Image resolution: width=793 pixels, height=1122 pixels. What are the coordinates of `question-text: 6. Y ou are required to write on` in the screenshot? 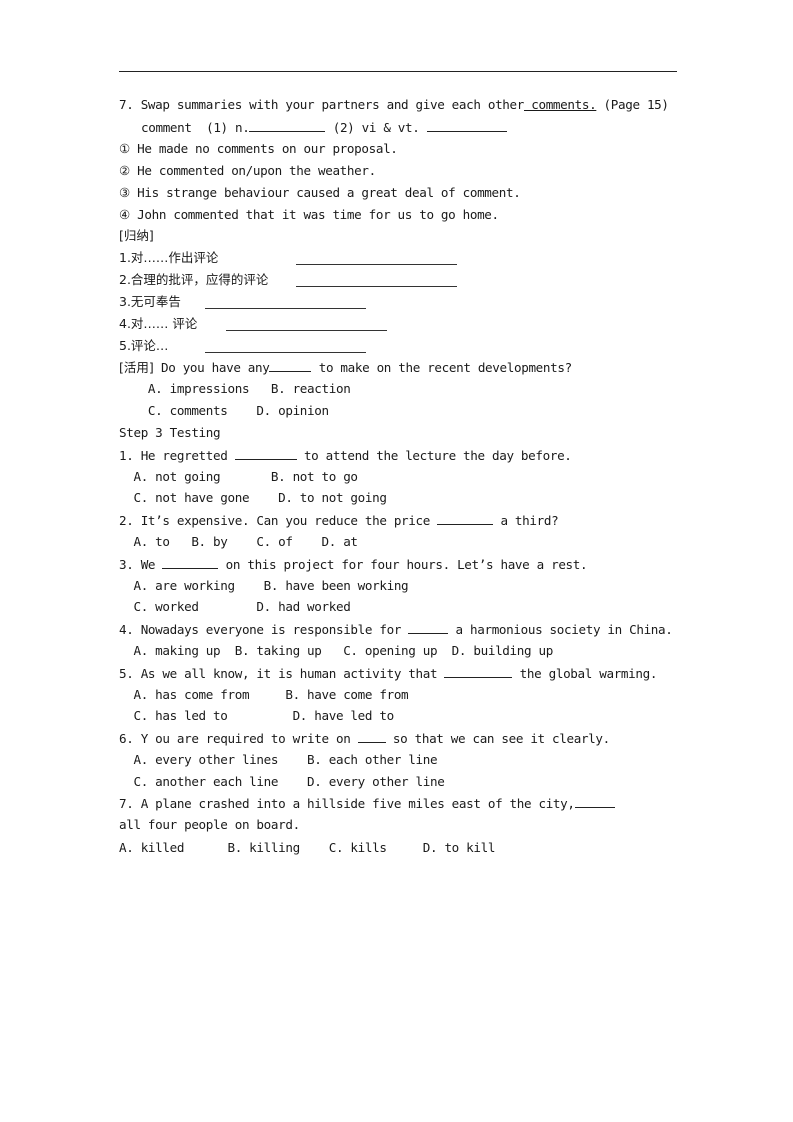 It's located at (238, 738).